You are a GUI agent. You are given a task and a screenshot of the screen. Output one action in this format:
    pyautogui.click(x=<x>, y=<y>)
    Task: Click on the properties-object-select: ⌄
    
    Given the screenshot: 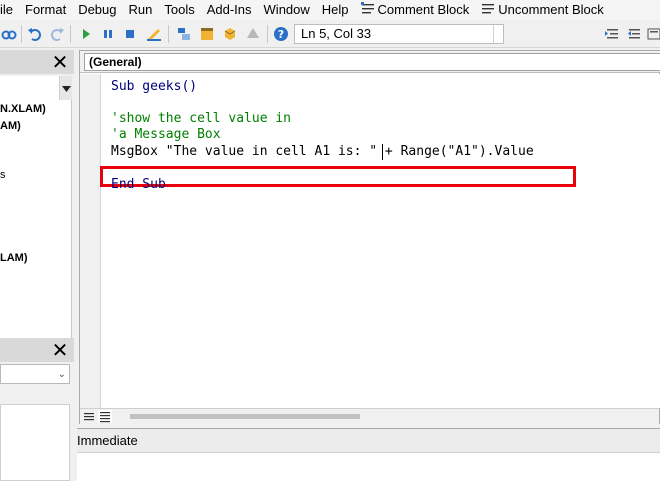 What is the action you would take?
    pyautogui.click(x=35, y=374)
    